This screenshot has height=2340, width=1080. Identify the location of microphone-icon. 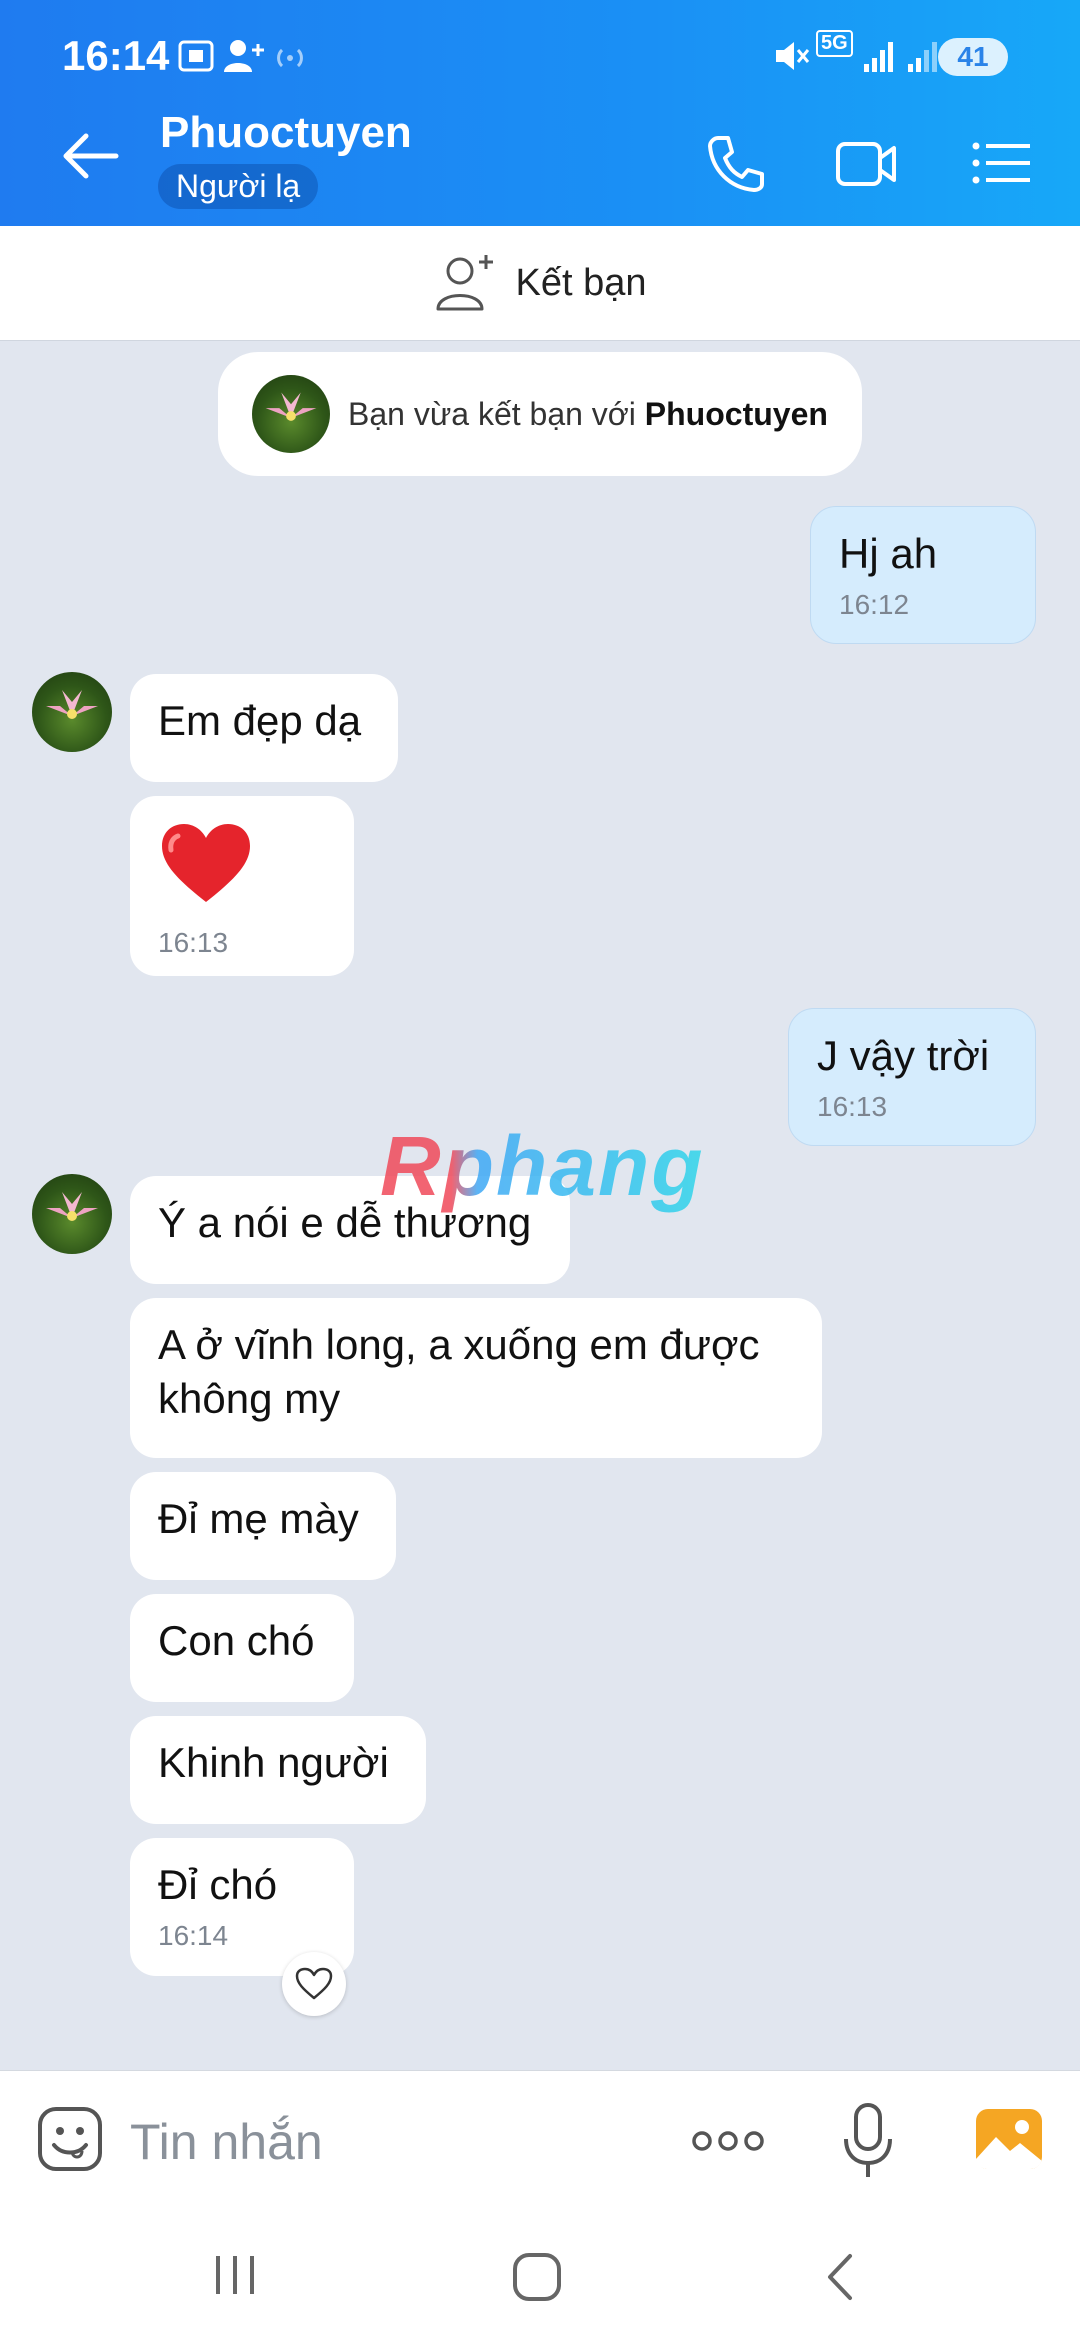
(868, 2141).